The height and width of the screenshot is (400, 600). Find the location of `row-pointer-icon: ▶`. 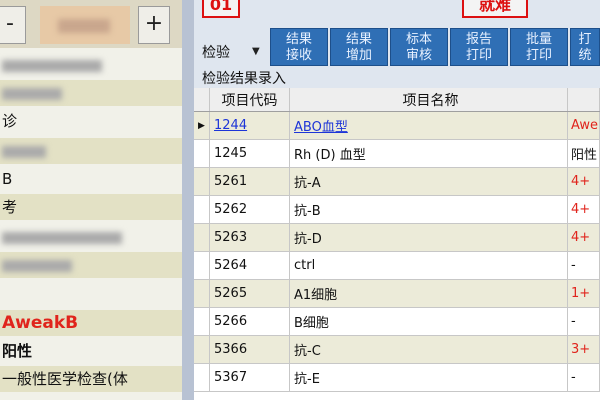

row-pointer-icon: ▶ is located at coordinates (202, 125).